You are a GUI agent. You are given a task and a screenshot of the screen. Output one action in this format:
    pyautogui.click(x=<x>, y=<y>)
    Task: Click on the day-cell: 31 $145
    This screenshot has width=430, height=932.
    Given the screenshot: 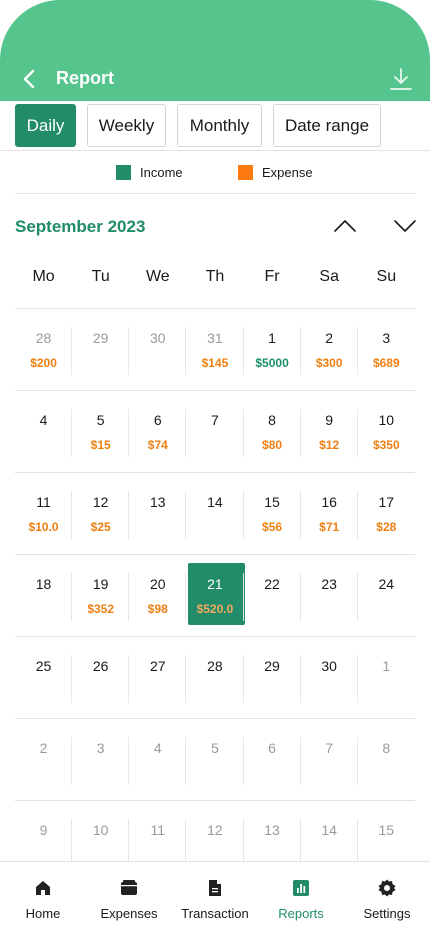 What is the action you would take?
    pyautogui.click(x=215, y=349)
    